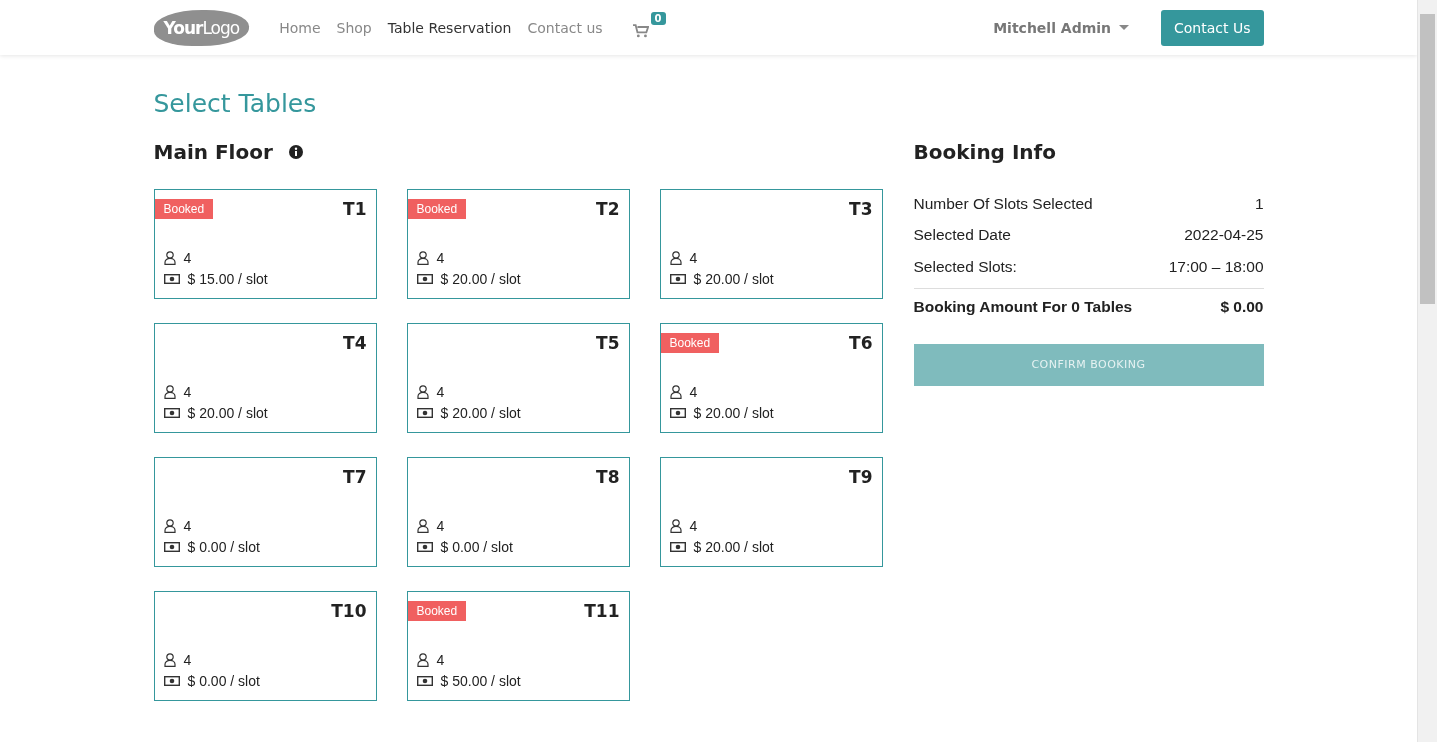 The width and height of the screenshot is (1437, 742). Describe the element at coordinates (354, 27) in the screenshot. I see `nav-link: Shop` at that location.